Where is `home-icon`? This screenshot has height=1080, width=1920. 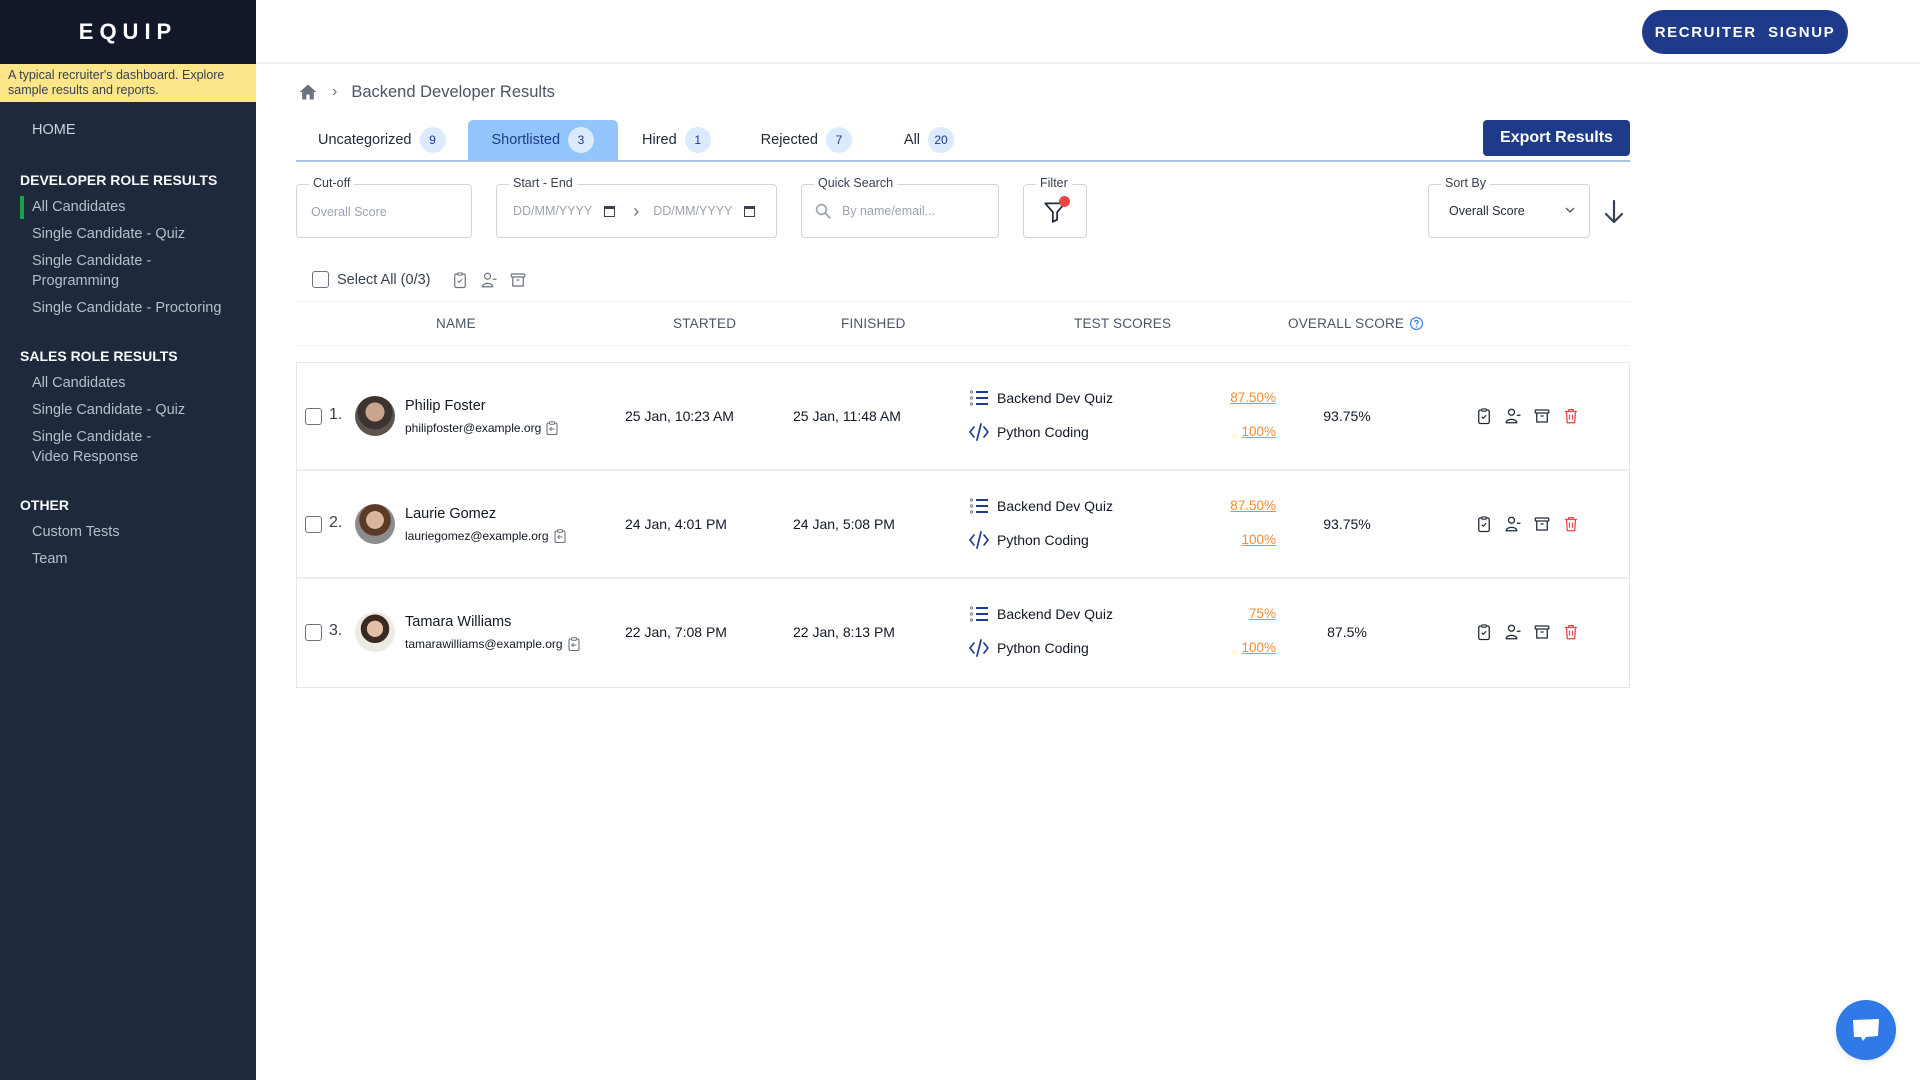 home-icon is located at coordinates (308, 92).